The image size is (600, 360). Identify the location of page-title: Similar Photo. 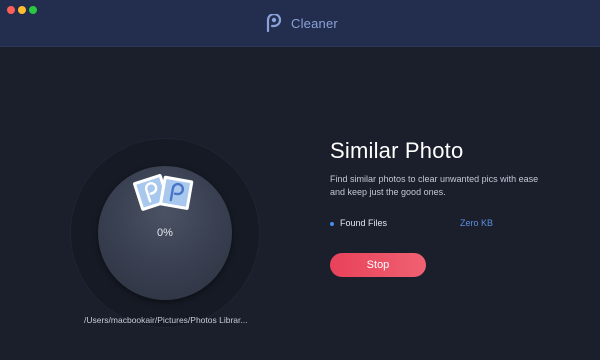
(397, 150).